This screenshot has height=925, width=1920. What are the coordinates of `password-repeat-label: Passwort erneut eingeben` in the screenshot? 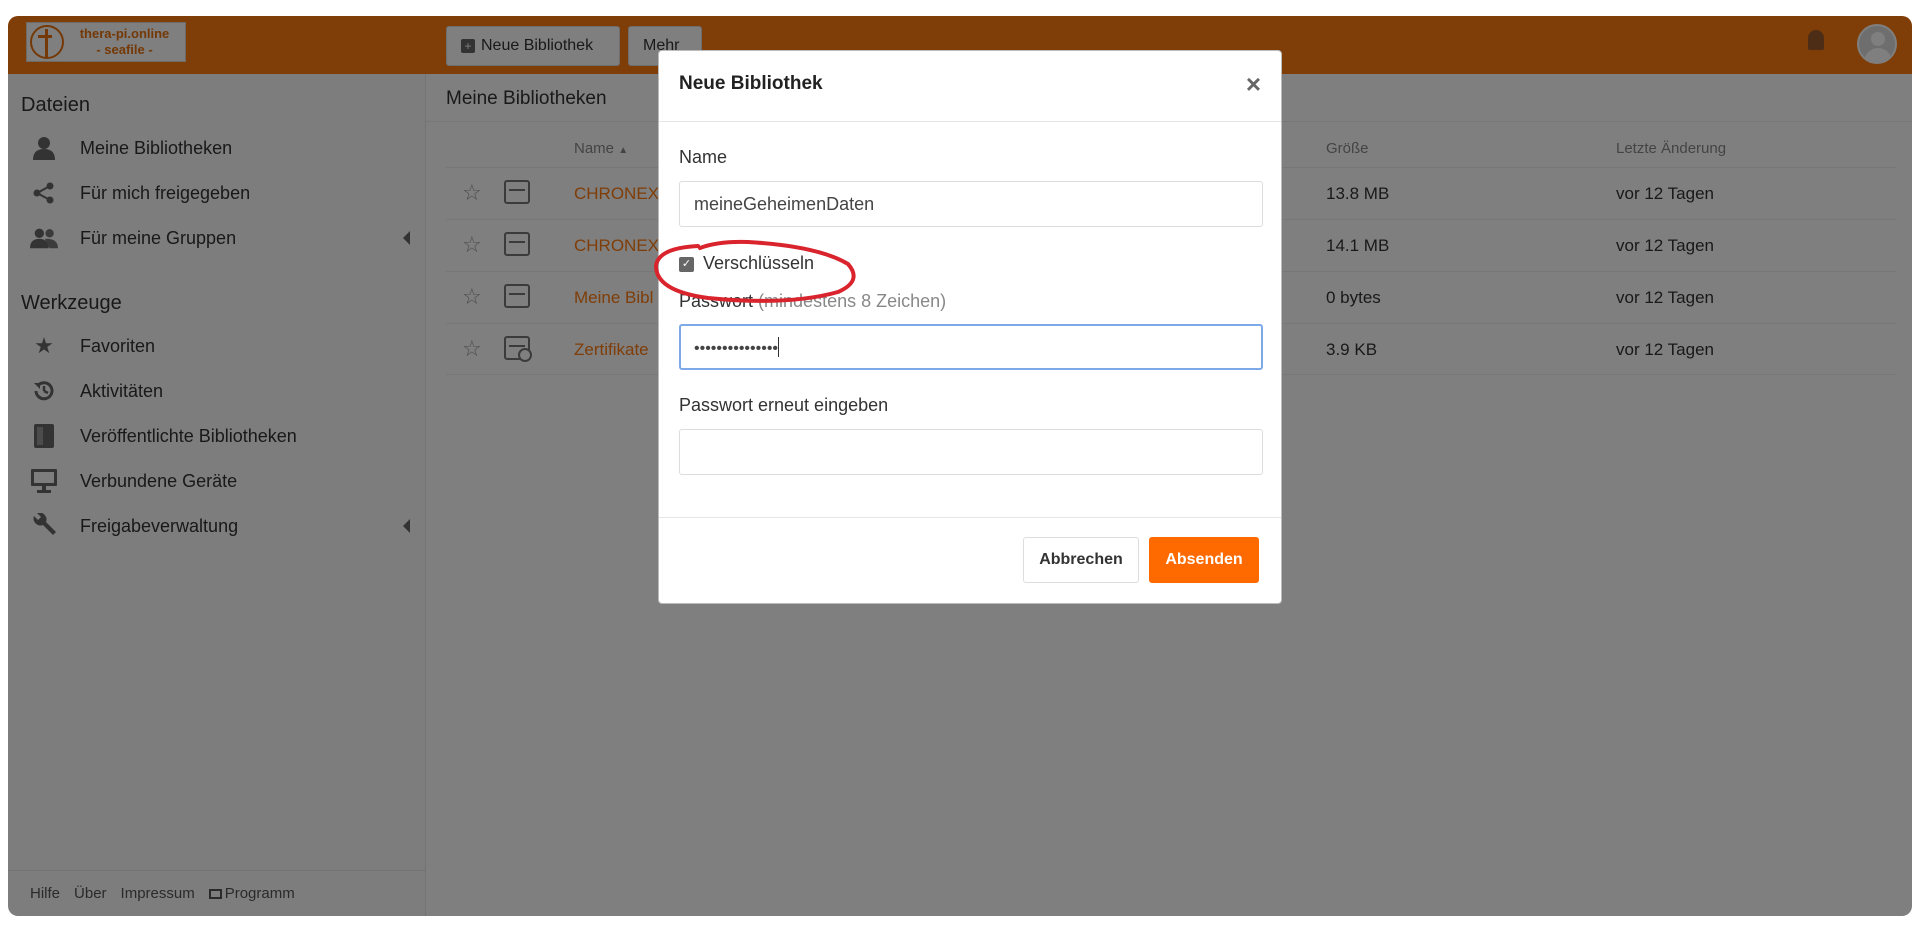 It's located at (784, 405).